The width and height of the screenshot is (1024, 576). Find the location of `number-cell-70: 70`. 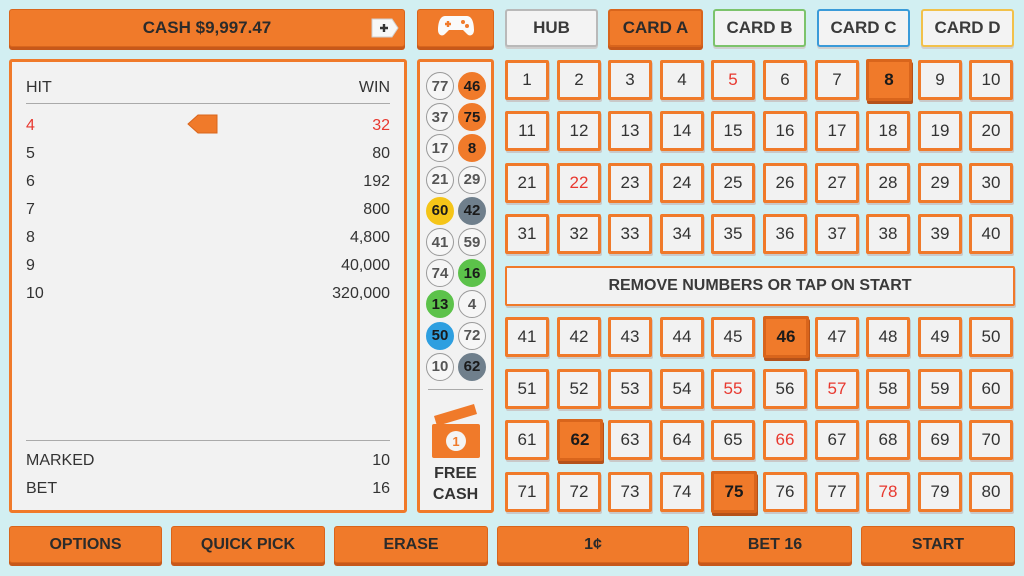

number-cell-70: 70 is located at coordinates (991, 440).